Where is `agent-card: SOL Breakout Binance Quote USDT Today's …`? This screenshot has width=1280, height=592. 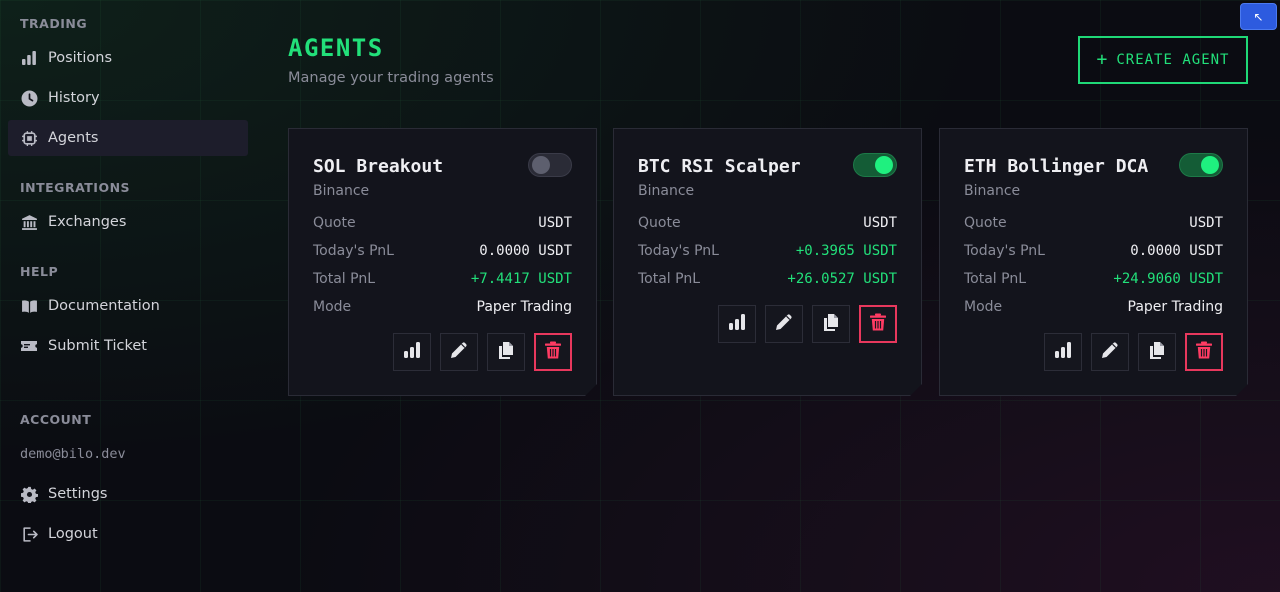
agent-card: SOL Breakout Binance Quote USDT Today's … is located at coordinates (442, 262).